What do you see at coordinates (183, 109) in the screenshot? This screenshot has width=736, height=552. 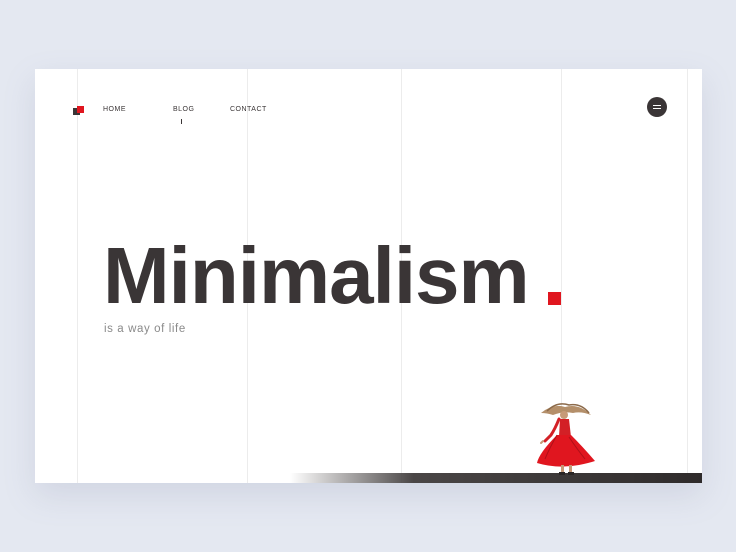 I see `nav-blog: BLOG` at bounding box center [183, 109].